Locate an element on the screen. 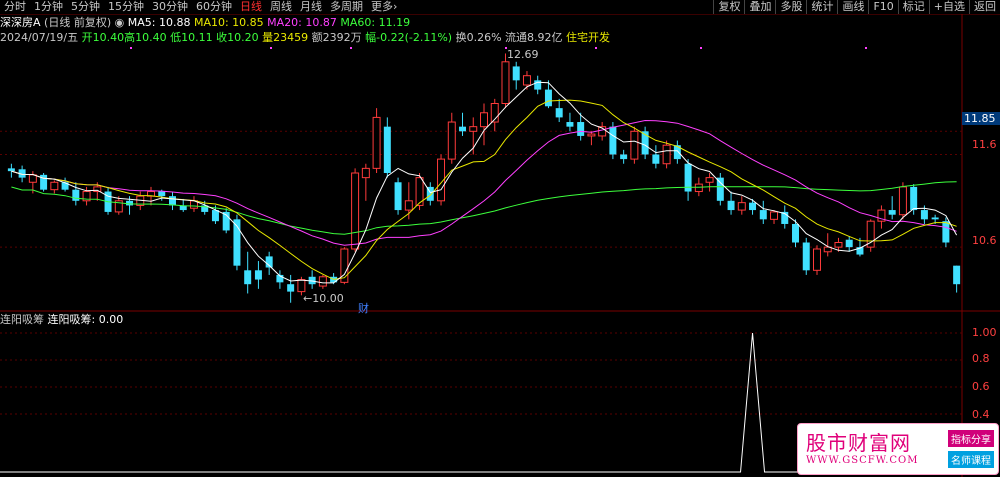 The image size is (1000, 477). tool-button: 复权 is located at coordinates (728, 7).